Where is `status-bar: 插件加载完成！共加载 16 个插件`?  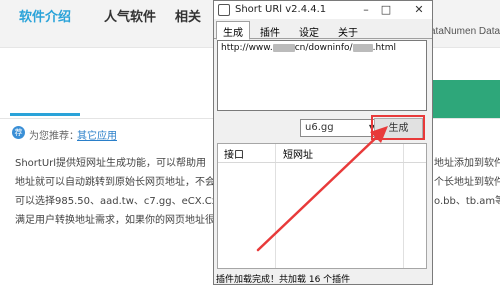
status-bar: 插件加载完成！共加载 16 个插件 is located at coordinates (283, 280).